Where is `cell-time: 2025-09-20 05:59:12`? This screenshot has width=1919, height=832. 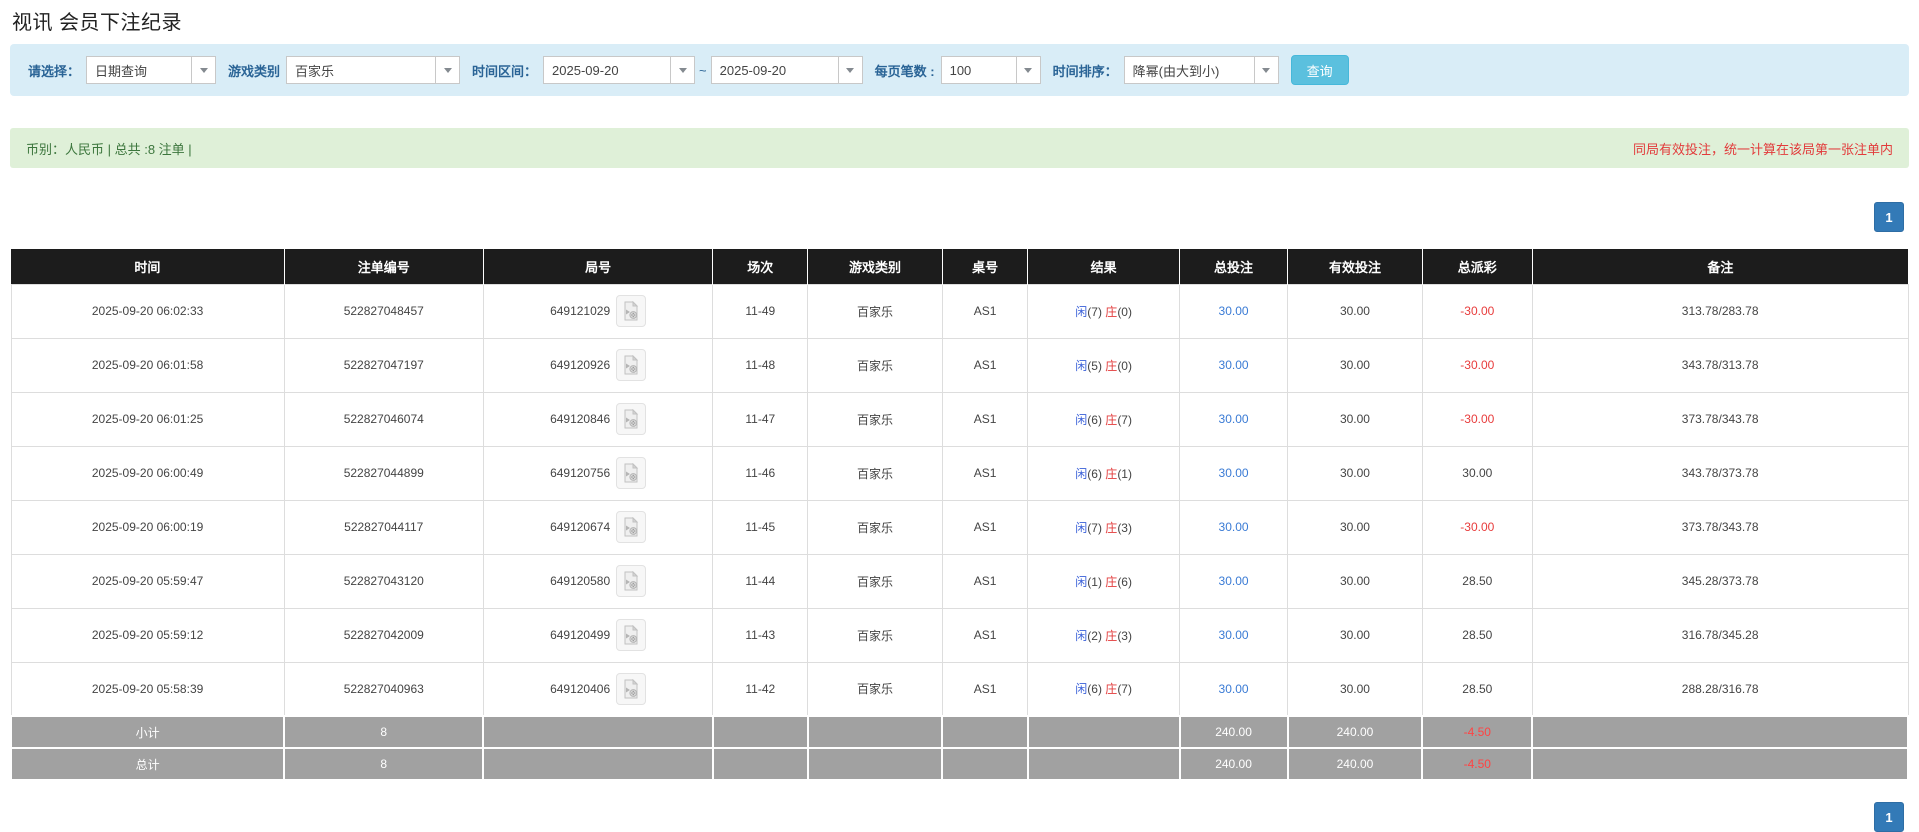 cell-time: 2025-09-20 05:59:12 is located at coordinates (147, 635).